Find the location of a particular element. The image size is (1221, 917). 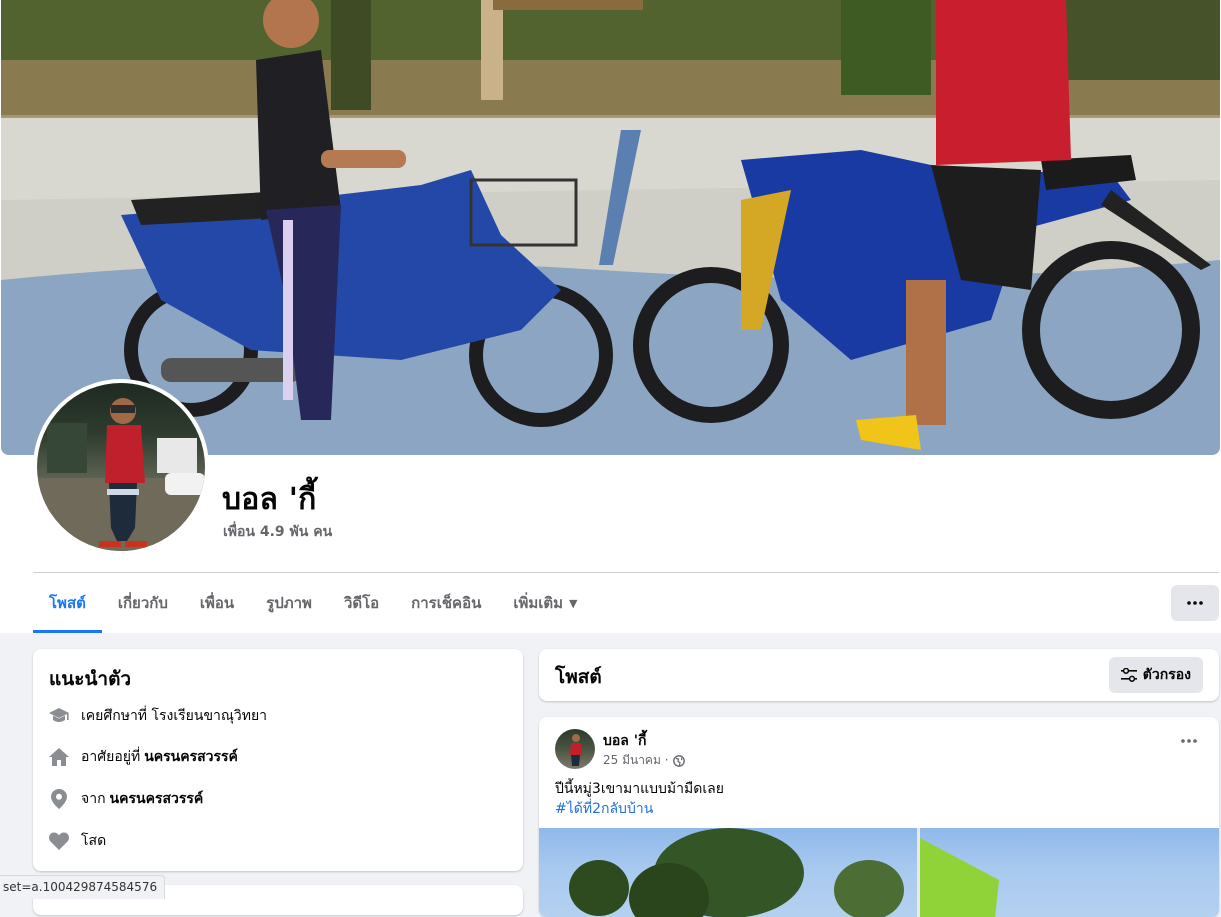

intro-item-relationship: โสด is located at coordinates (77, 841).